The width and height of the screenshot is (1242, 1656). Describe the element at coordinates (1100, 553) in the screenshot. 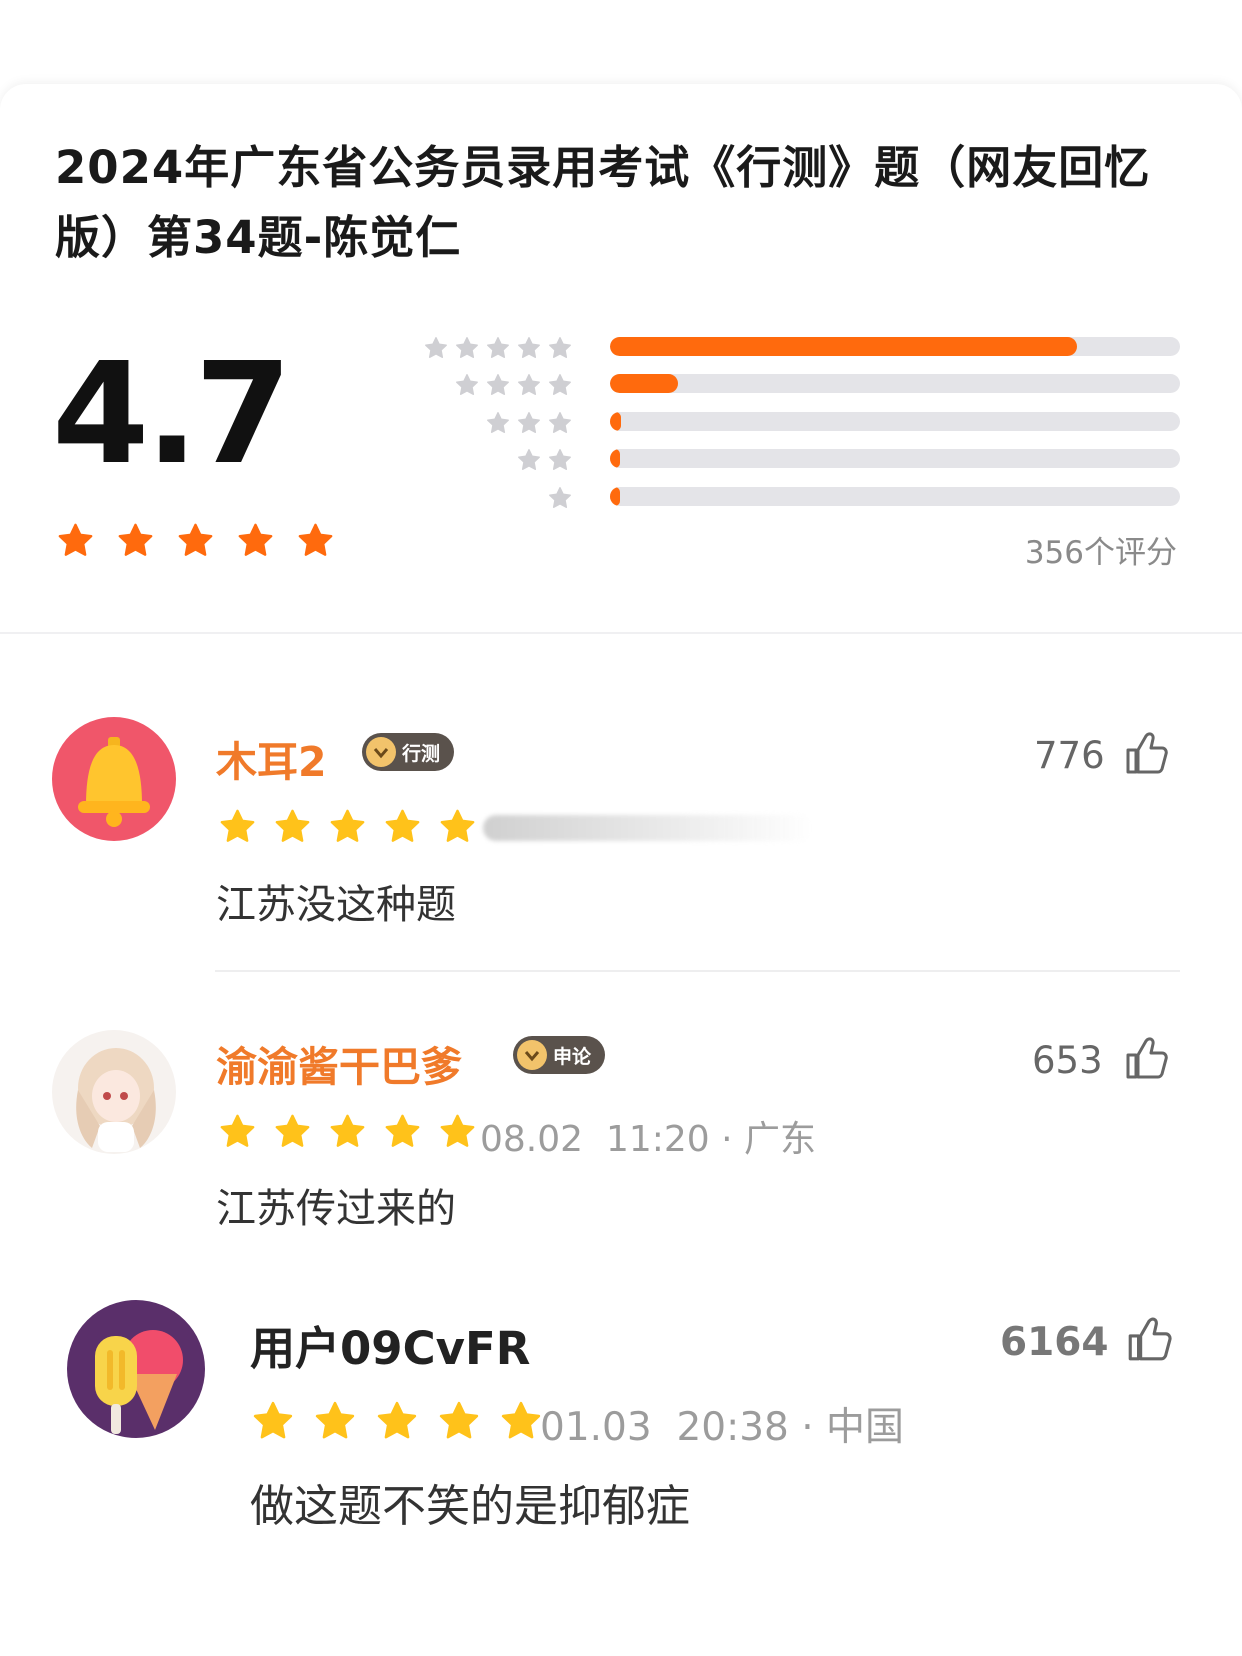

I see `rating-count: 356个评分` at that location.